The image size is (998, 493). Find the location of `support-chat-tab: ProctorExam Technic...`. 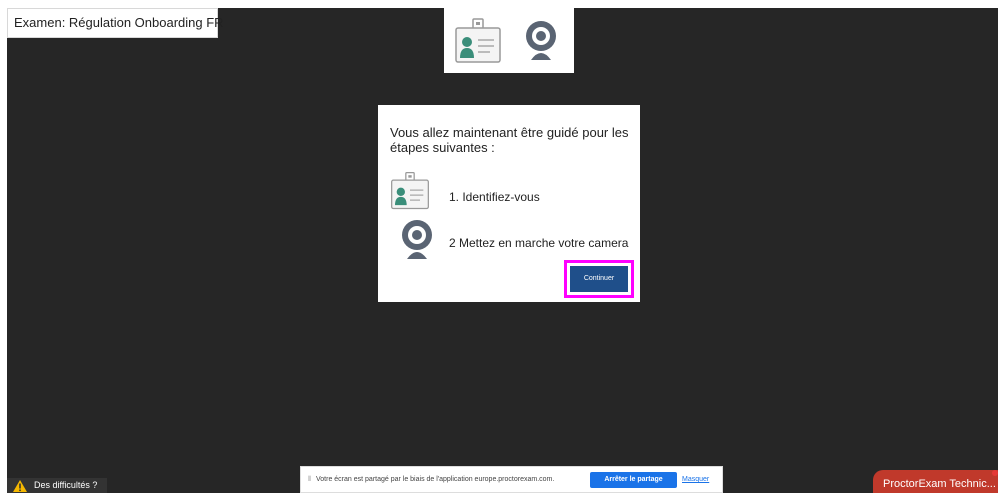

support-chat-tab: ProctorExam Technic... is located at coordinates (935, 481).